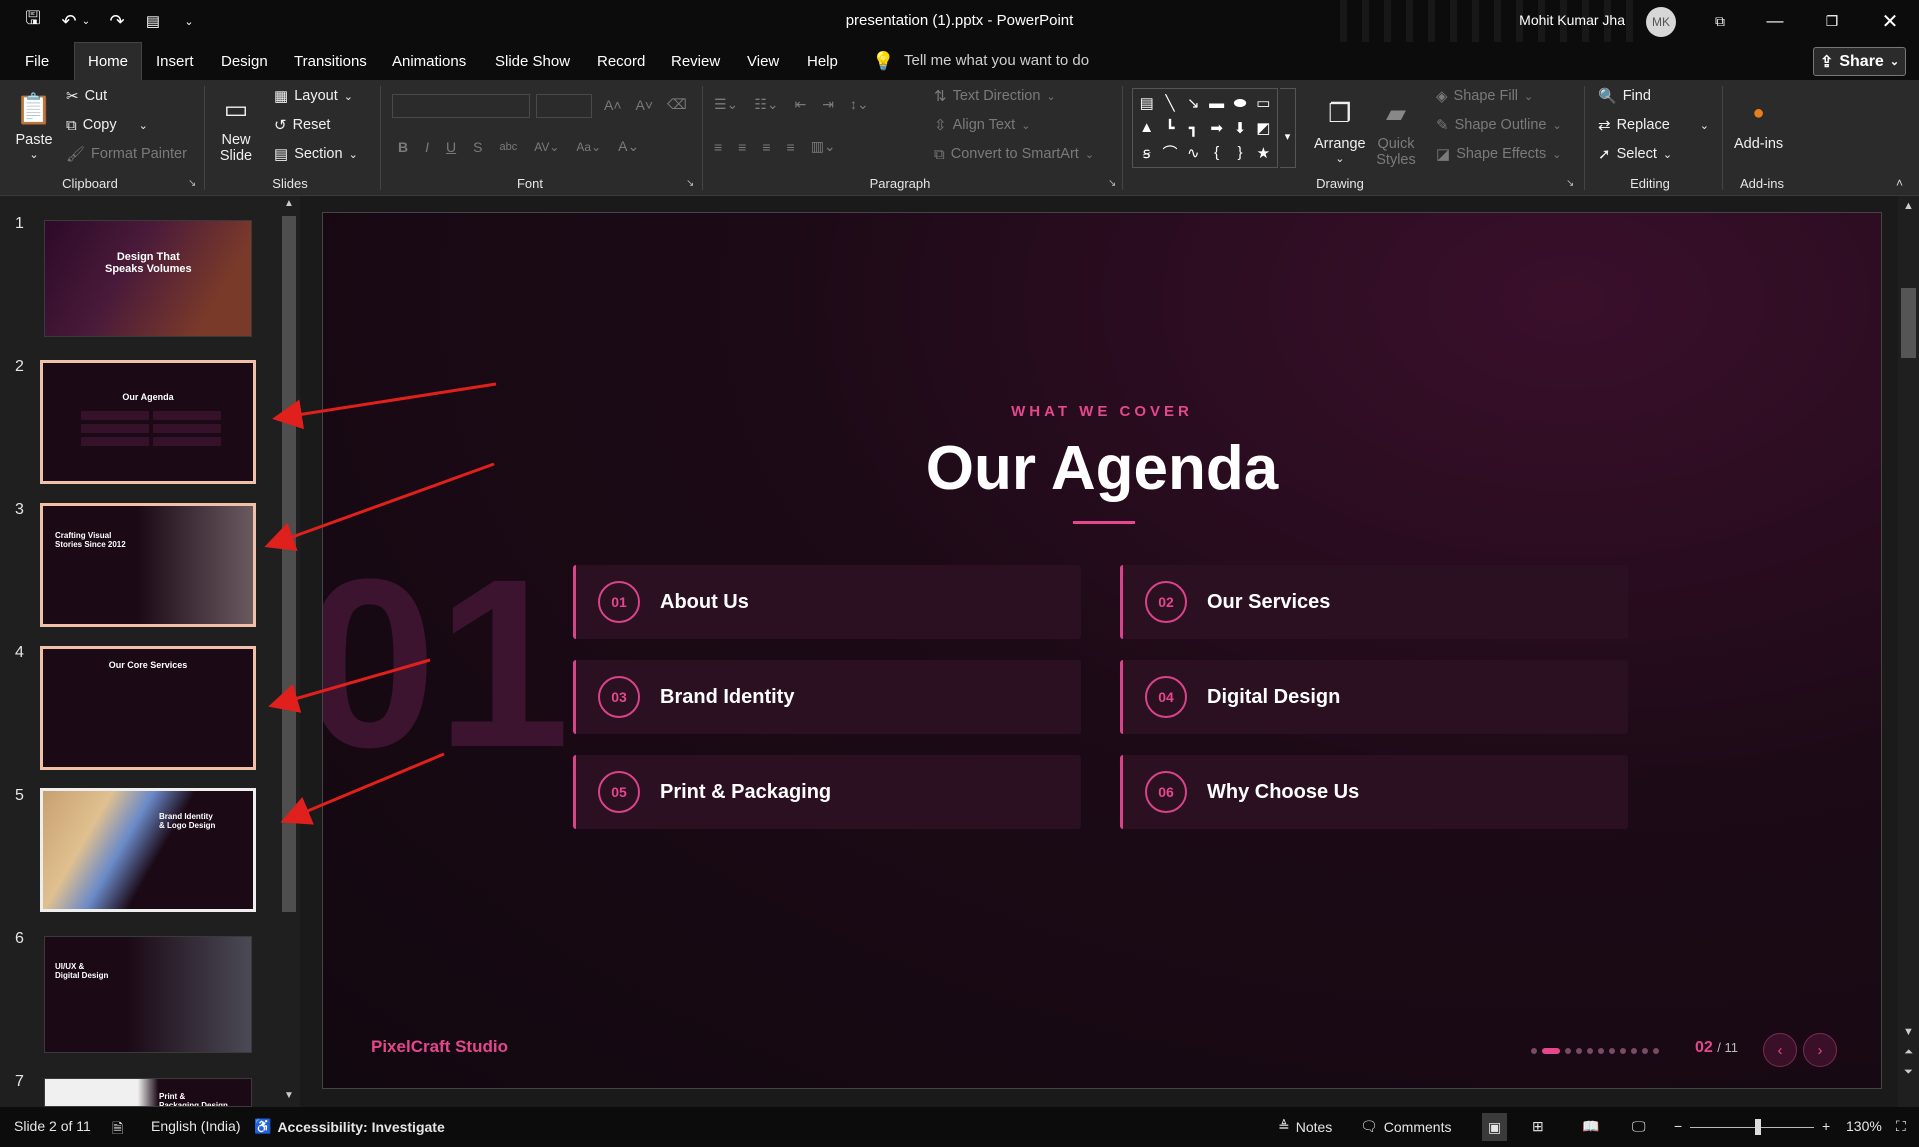 The height and width of the screenshot is (1147, 1919). What do you see at coordinates (148, 565) in the screenshot?
I see `thumbnail-slide-3: Crafting Visual Stories Since 2012` at bounding box center [148, 565].